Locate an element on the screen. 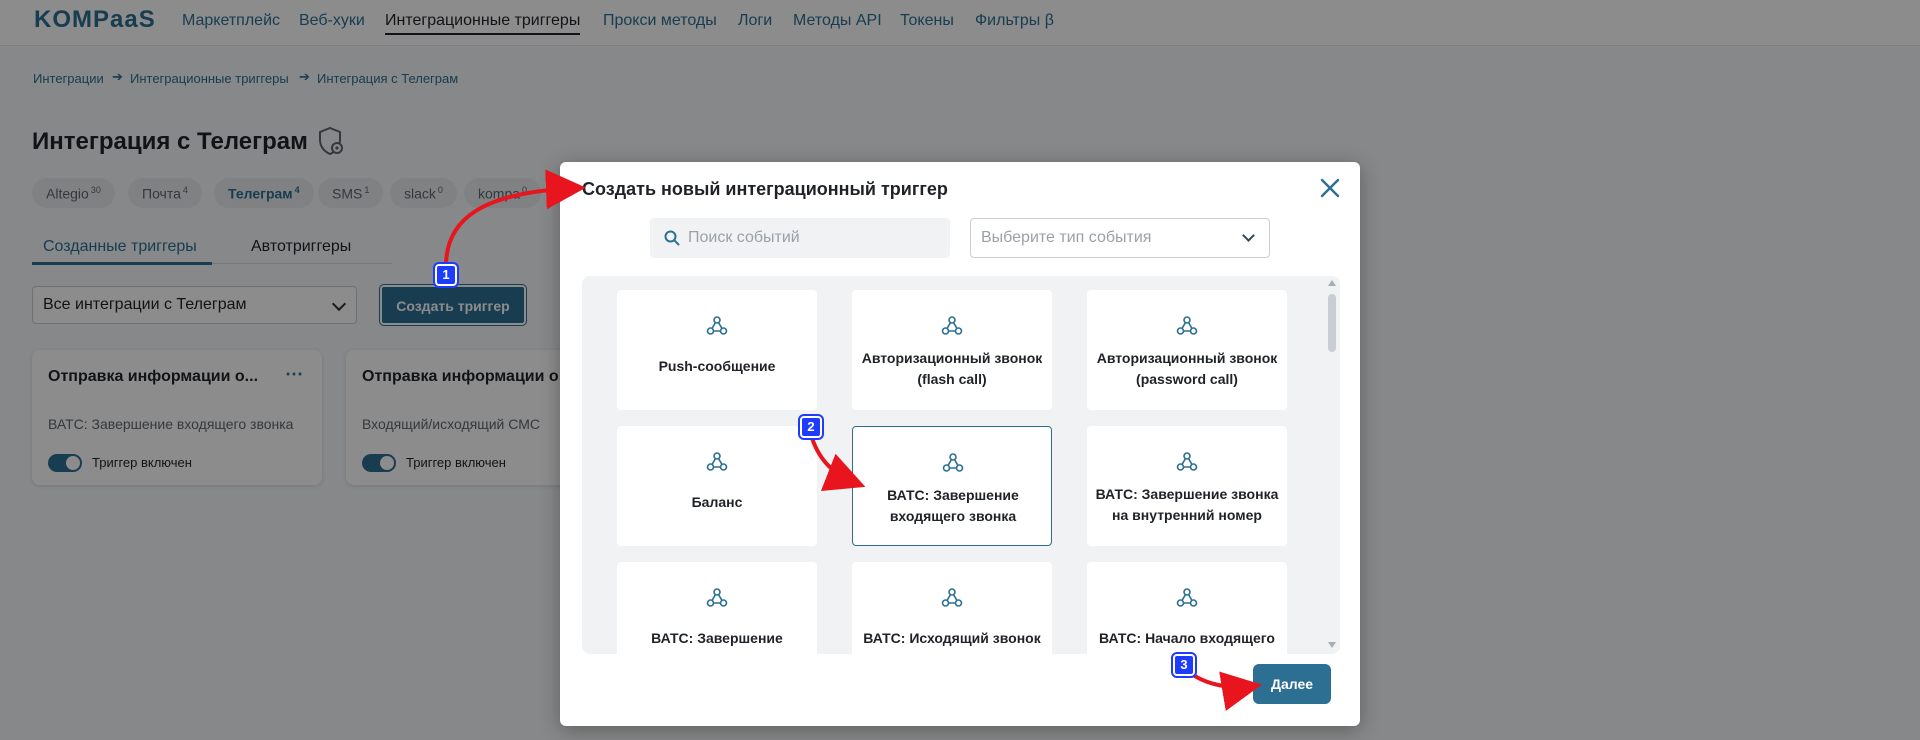 This screenshot has width=1920, height=740. modal-title: Создать новый интеграционный триггер is located at coordinates (765, 189).